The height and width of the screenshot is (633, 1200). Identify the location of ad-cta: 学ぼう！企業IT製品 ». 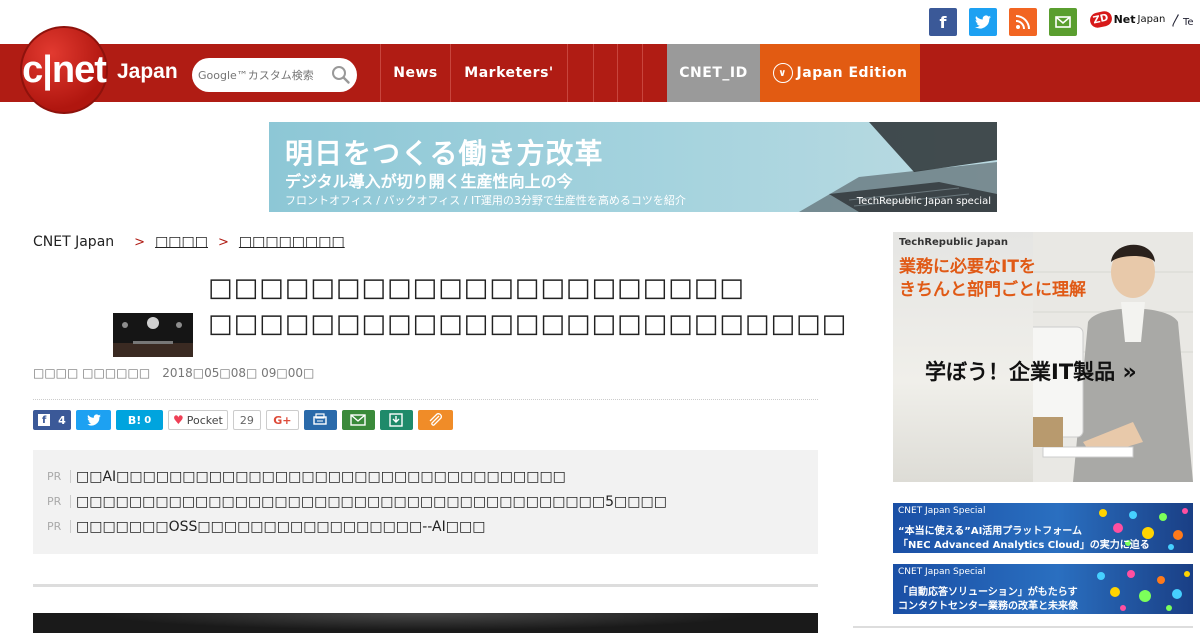
(1031, 371).